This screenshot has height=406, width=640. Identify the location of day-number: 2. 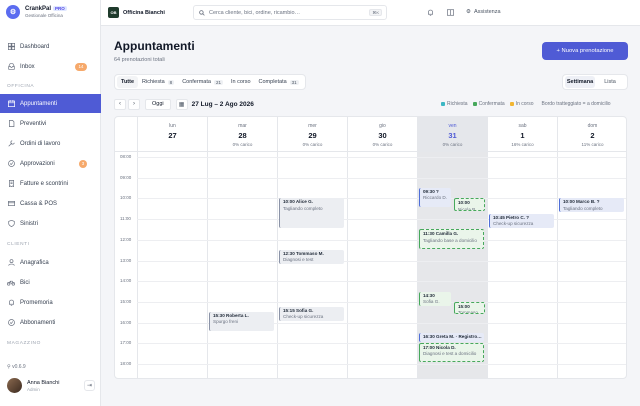
(592, 135).